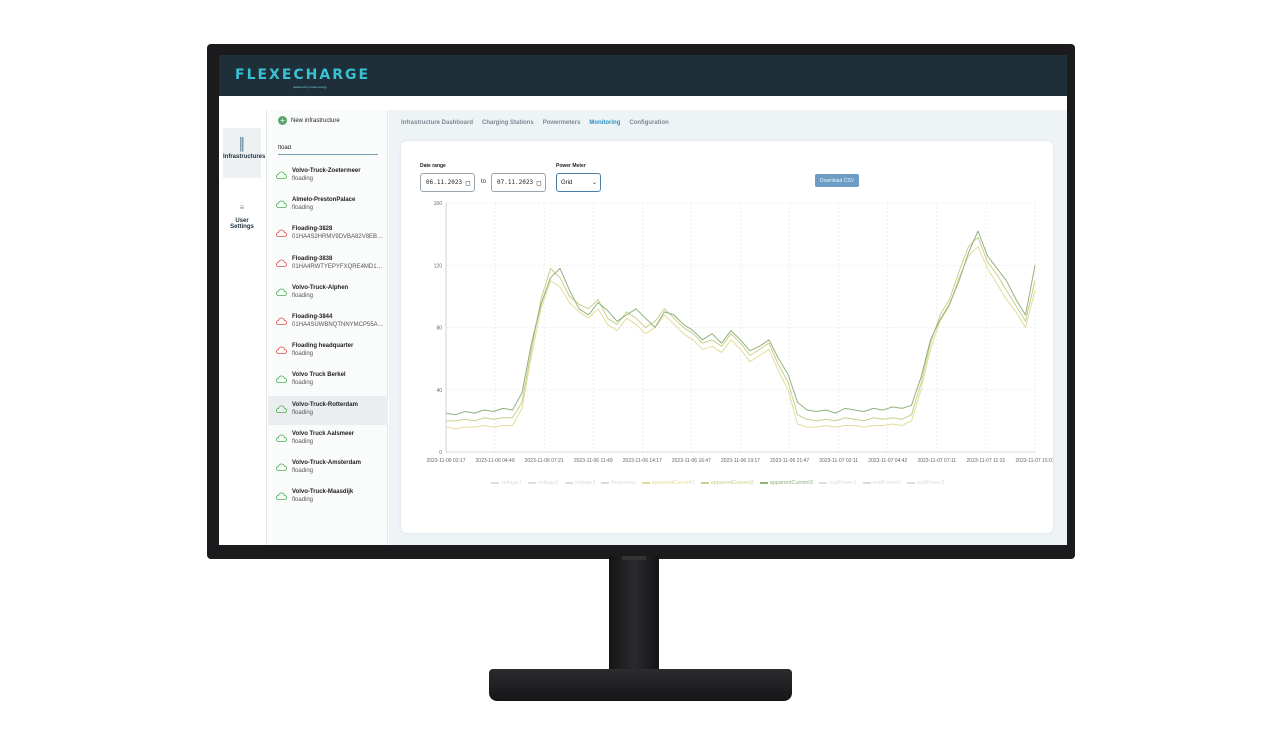 The image size is (1280, 738). What do you see at coordinates (328, 410) in the screenshot?
I see `list-item: Volvo-Truck-Rotterdam floading` at bounding box center [328, 410].